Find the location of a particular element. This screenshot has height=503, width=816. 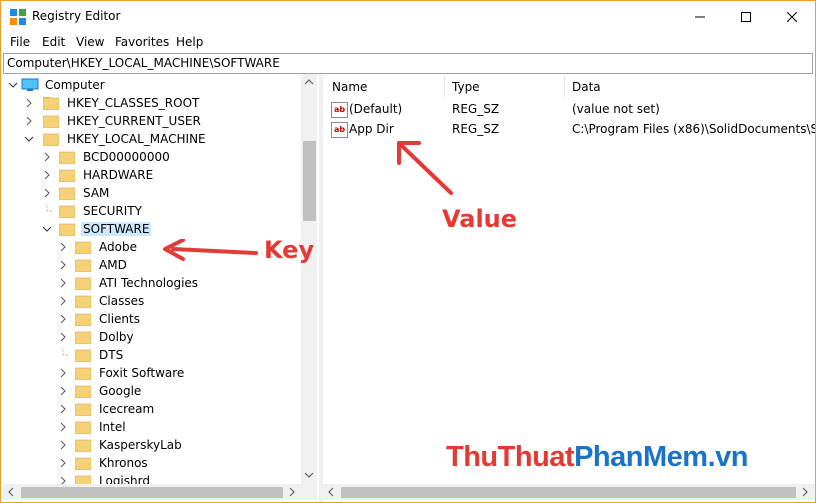

menu-help: Help is located at coordinates (189, 42).